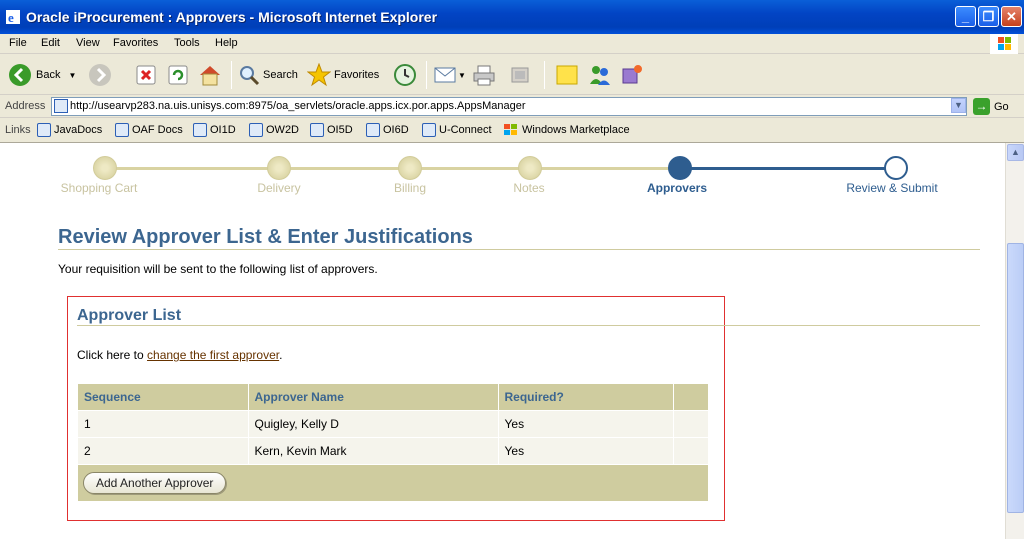  I want to click on home-button, so click(210, 75).